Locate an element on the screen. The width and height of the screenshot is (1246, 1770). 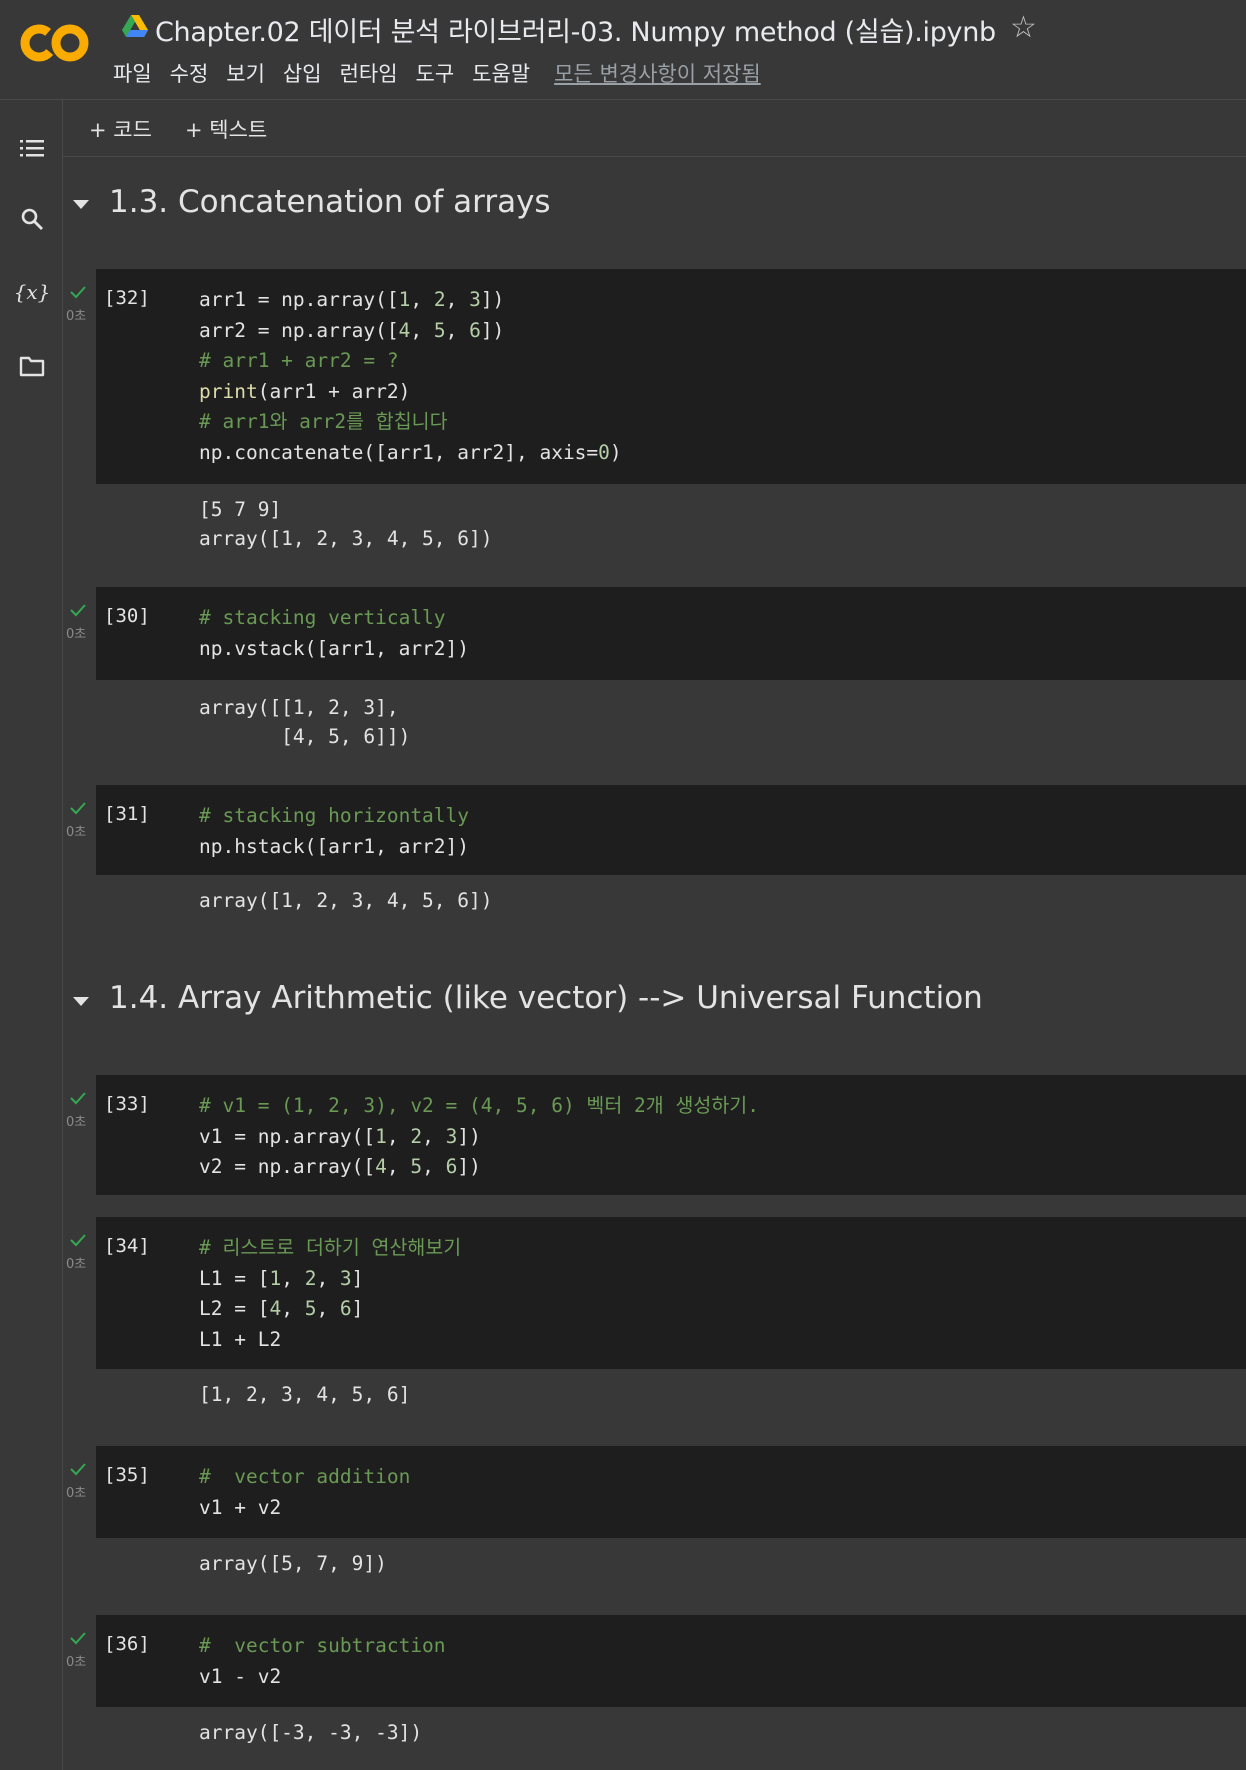
output-text: array([5, 7, 9]) is located at coordinates (293, 1564).